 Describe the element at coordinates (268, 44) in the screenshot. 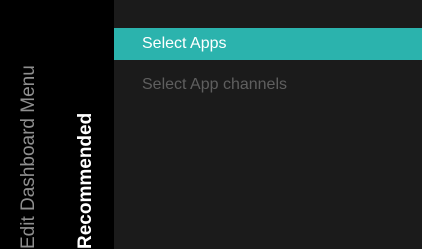

I see `menu-item-select-apps: Select Apps` at that location.